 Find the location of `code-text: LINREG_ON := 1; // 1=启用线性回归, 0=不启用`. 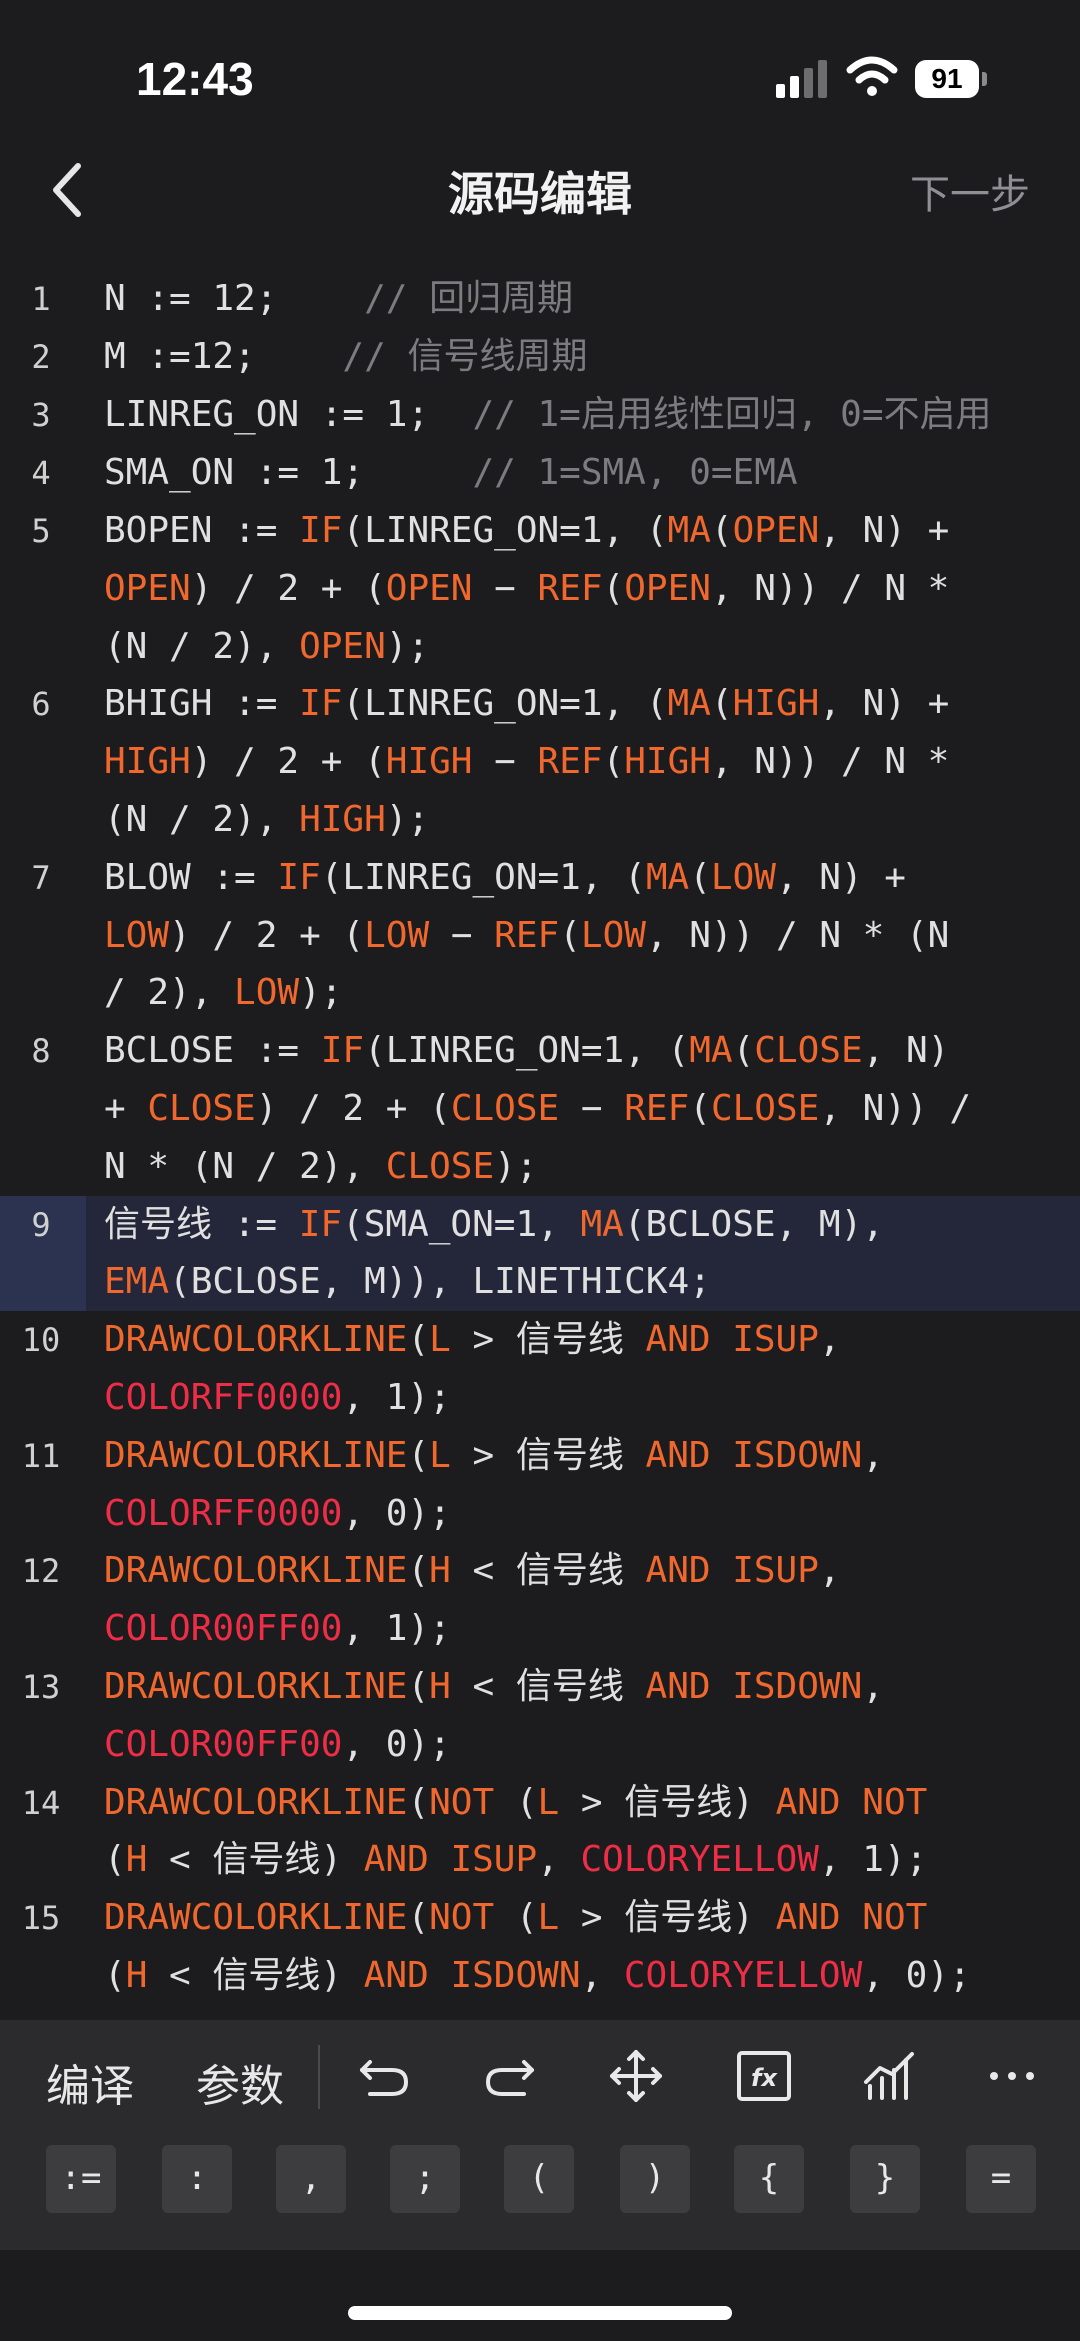

code-text: LINREG_ON := 1; // 1=启用线性回归, 0=不启用 is located at coordinates (583, 415).